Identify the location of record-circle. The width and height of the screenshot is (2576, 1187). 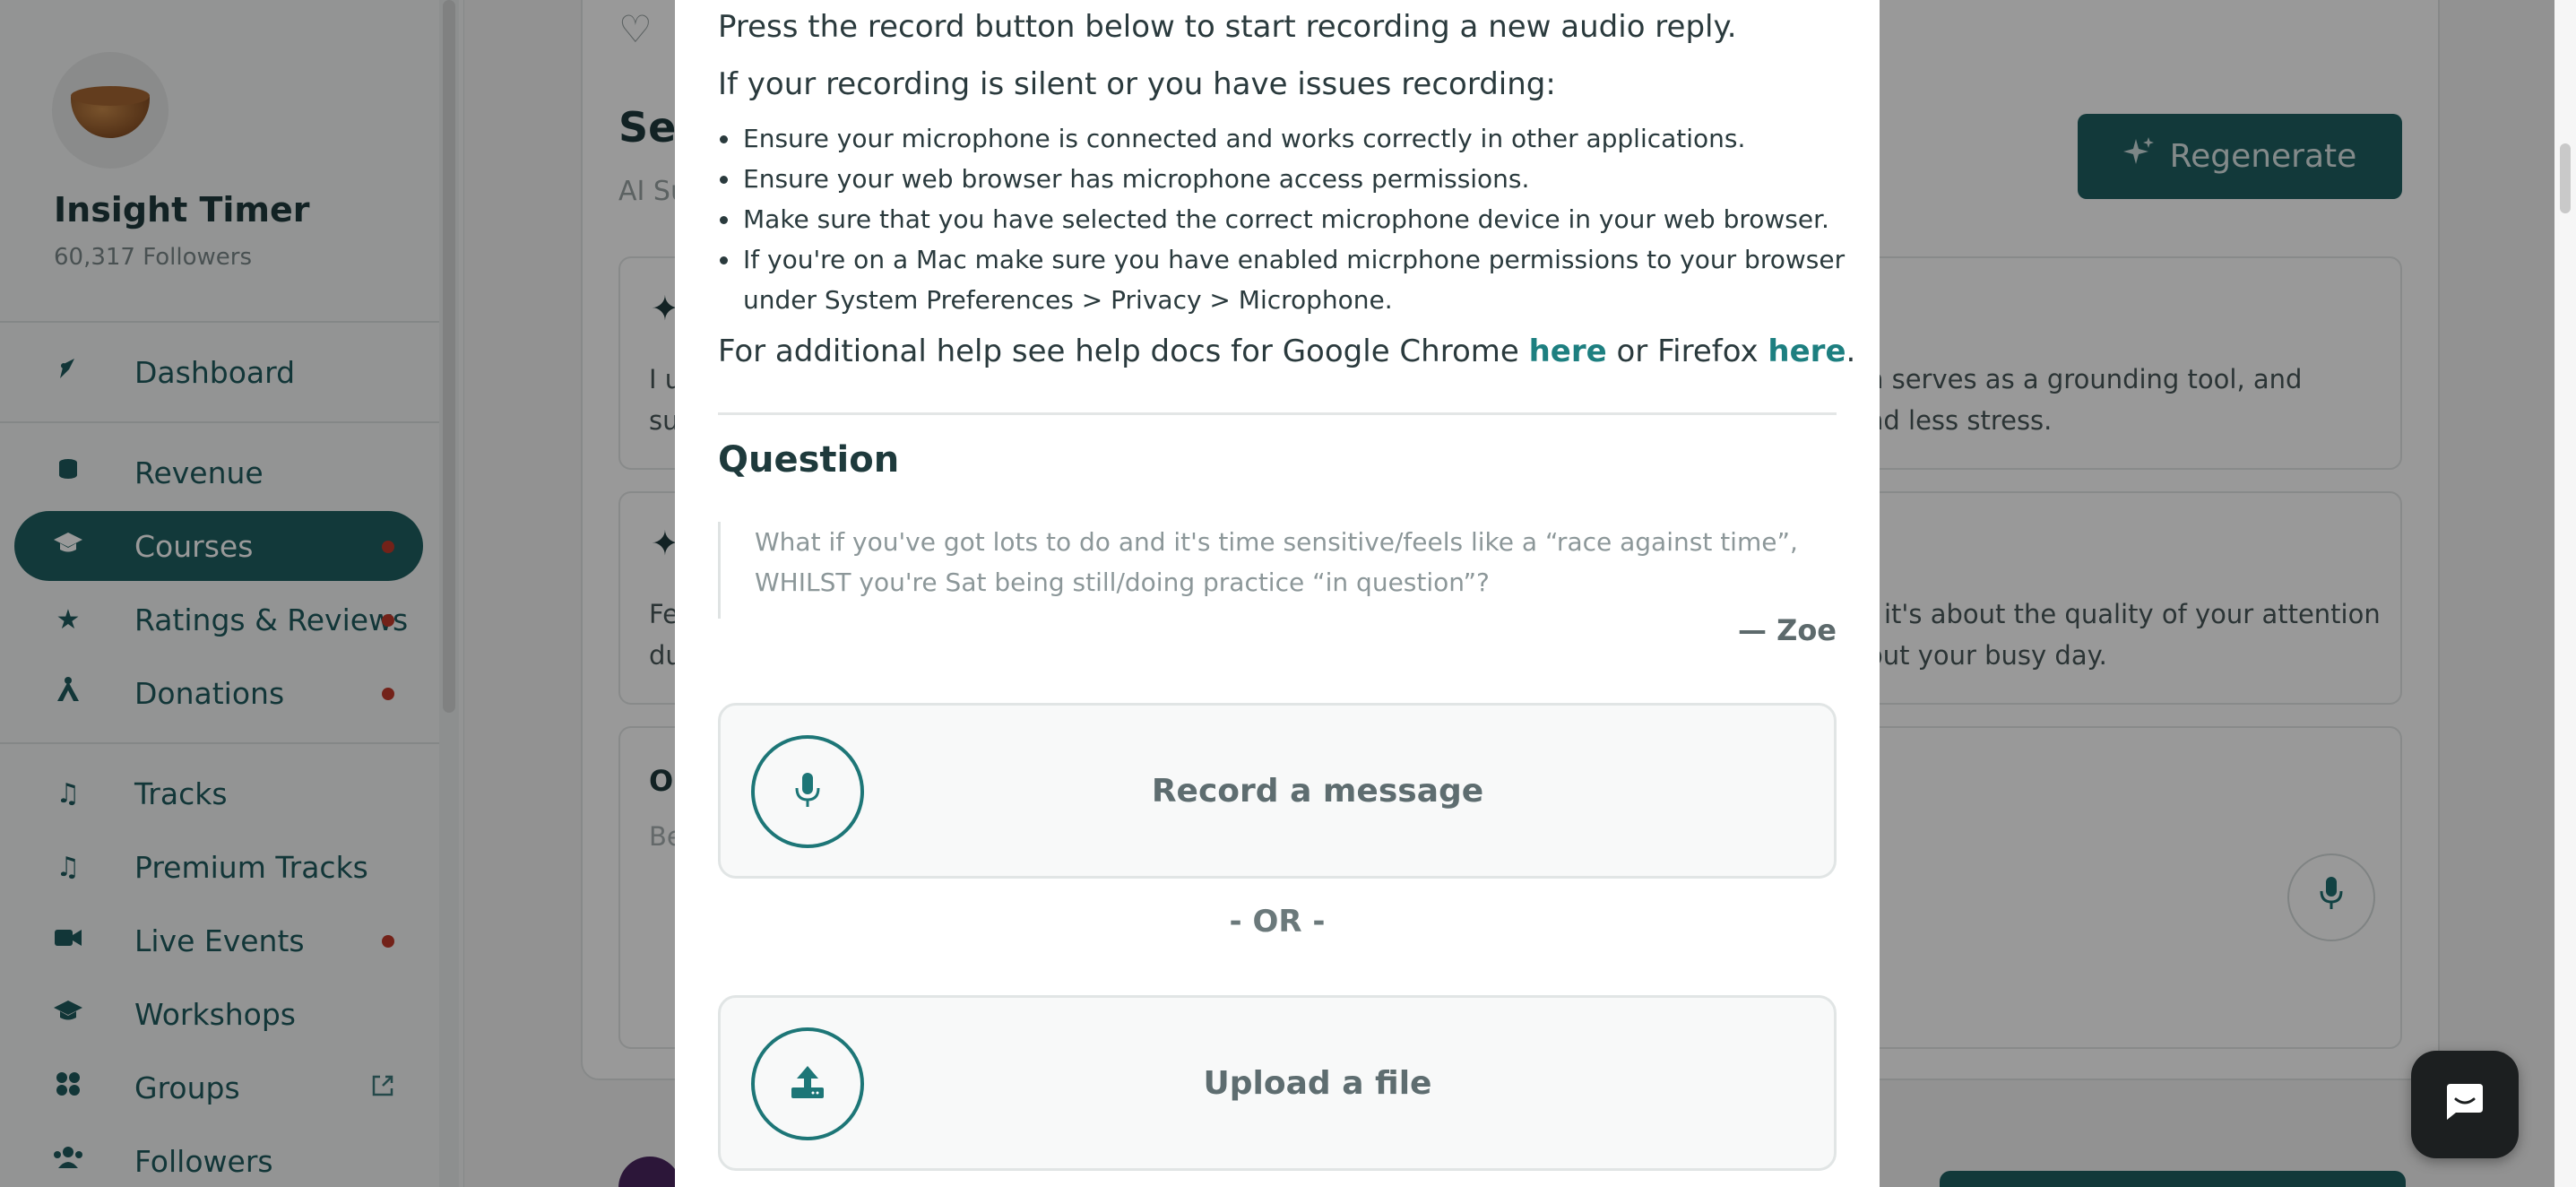
(807, 791).